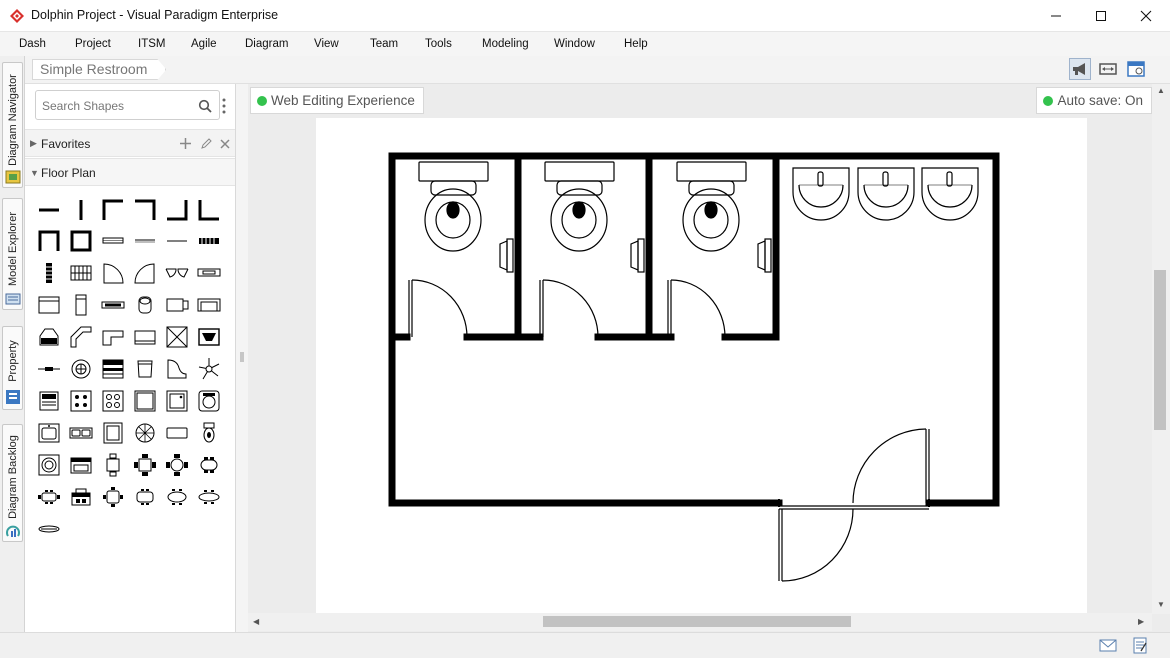 The image size is (1170, 658). Describe the element at coordinates (81, 497) in the screenshot. I see `bed-shape` at that location.